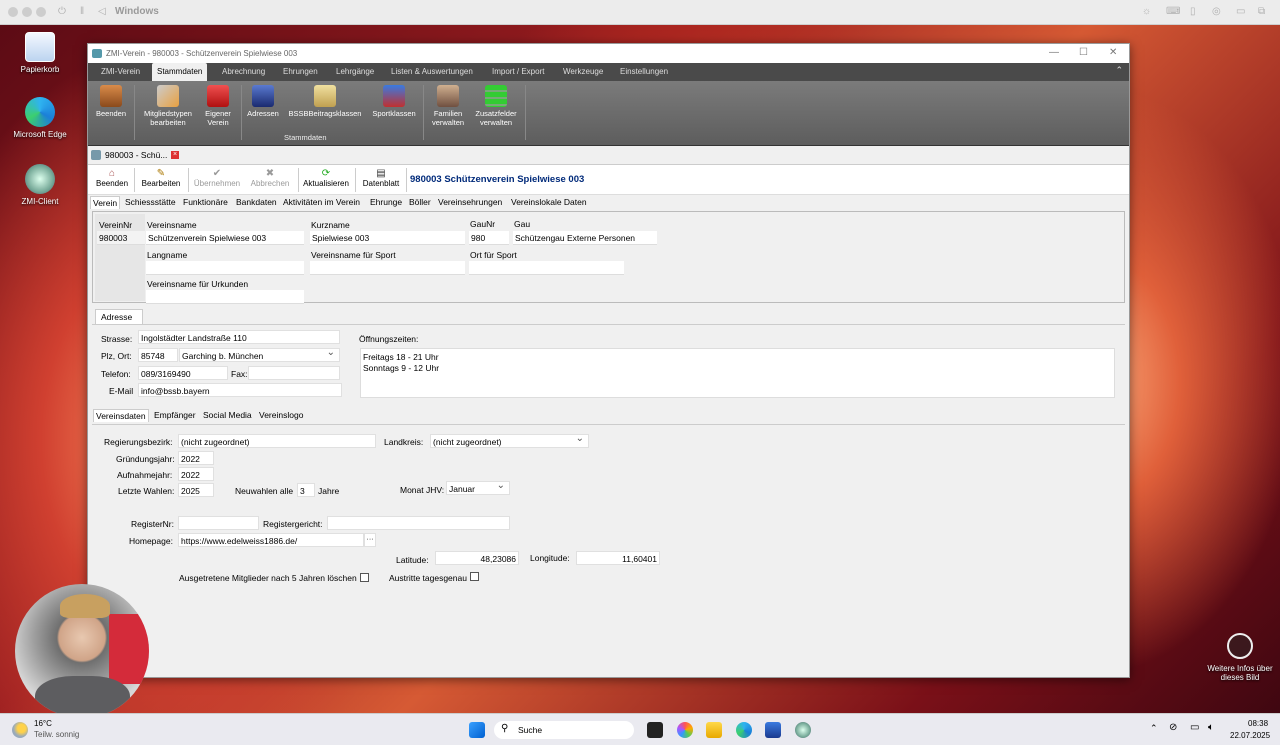 The height and width of the screenshot is (745, 1280). What do you see at coordinates (714, 730) in the screenshot?
I see `file-explorer-icon` at bounding box center [714, 730].